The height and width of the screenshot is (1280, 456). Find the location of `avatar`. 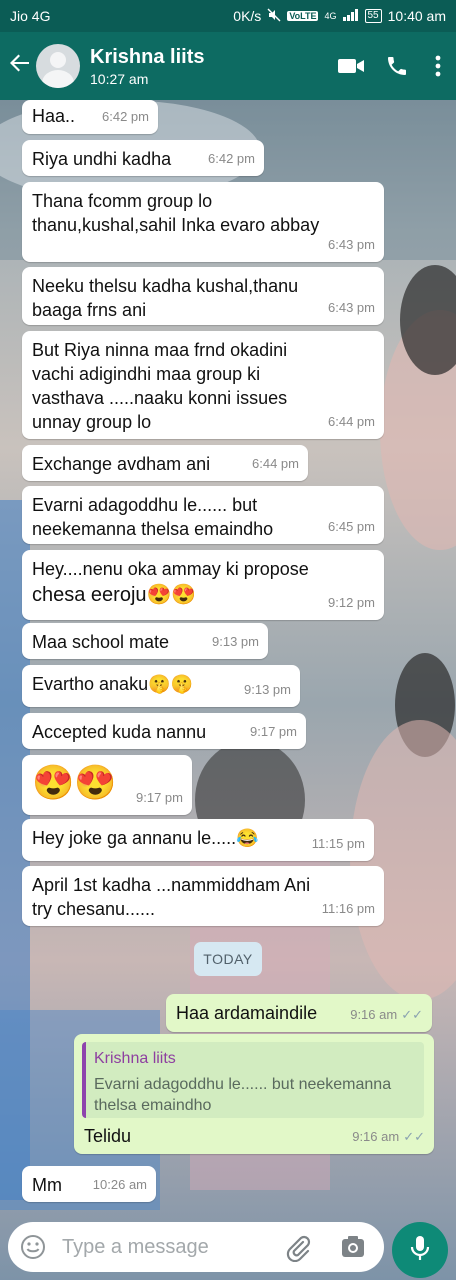

avatar is located at coordinates (58, 66).